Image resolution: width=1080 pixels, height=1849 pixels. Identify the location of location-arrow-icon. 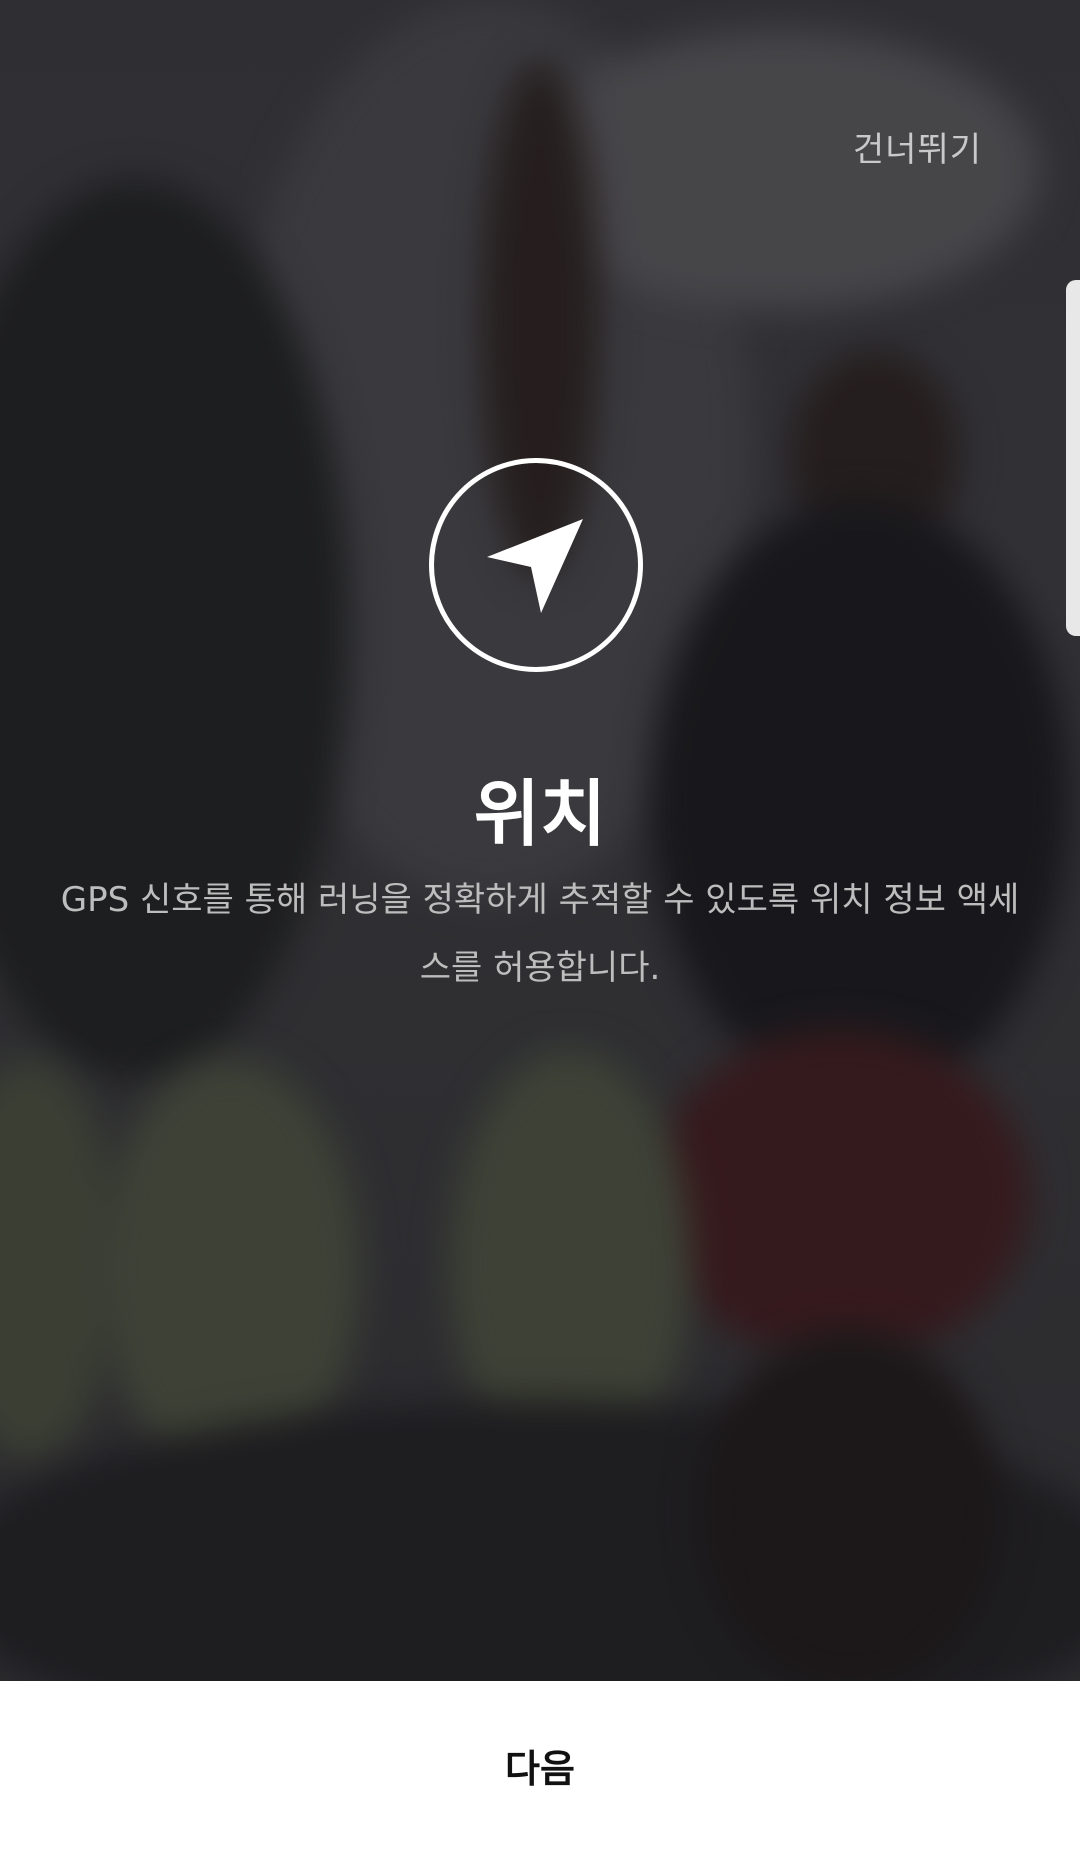
(535, 566).